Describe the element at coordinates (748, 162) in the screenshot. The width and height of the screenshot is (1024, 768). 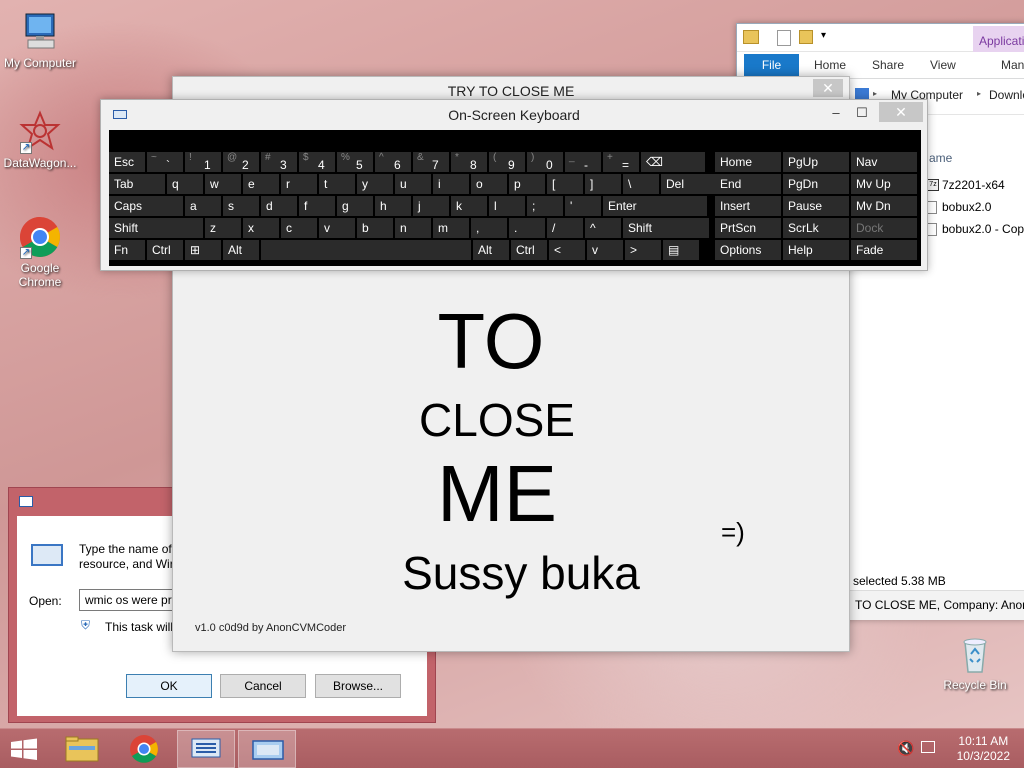
I see `nav-key: Home` at that location.